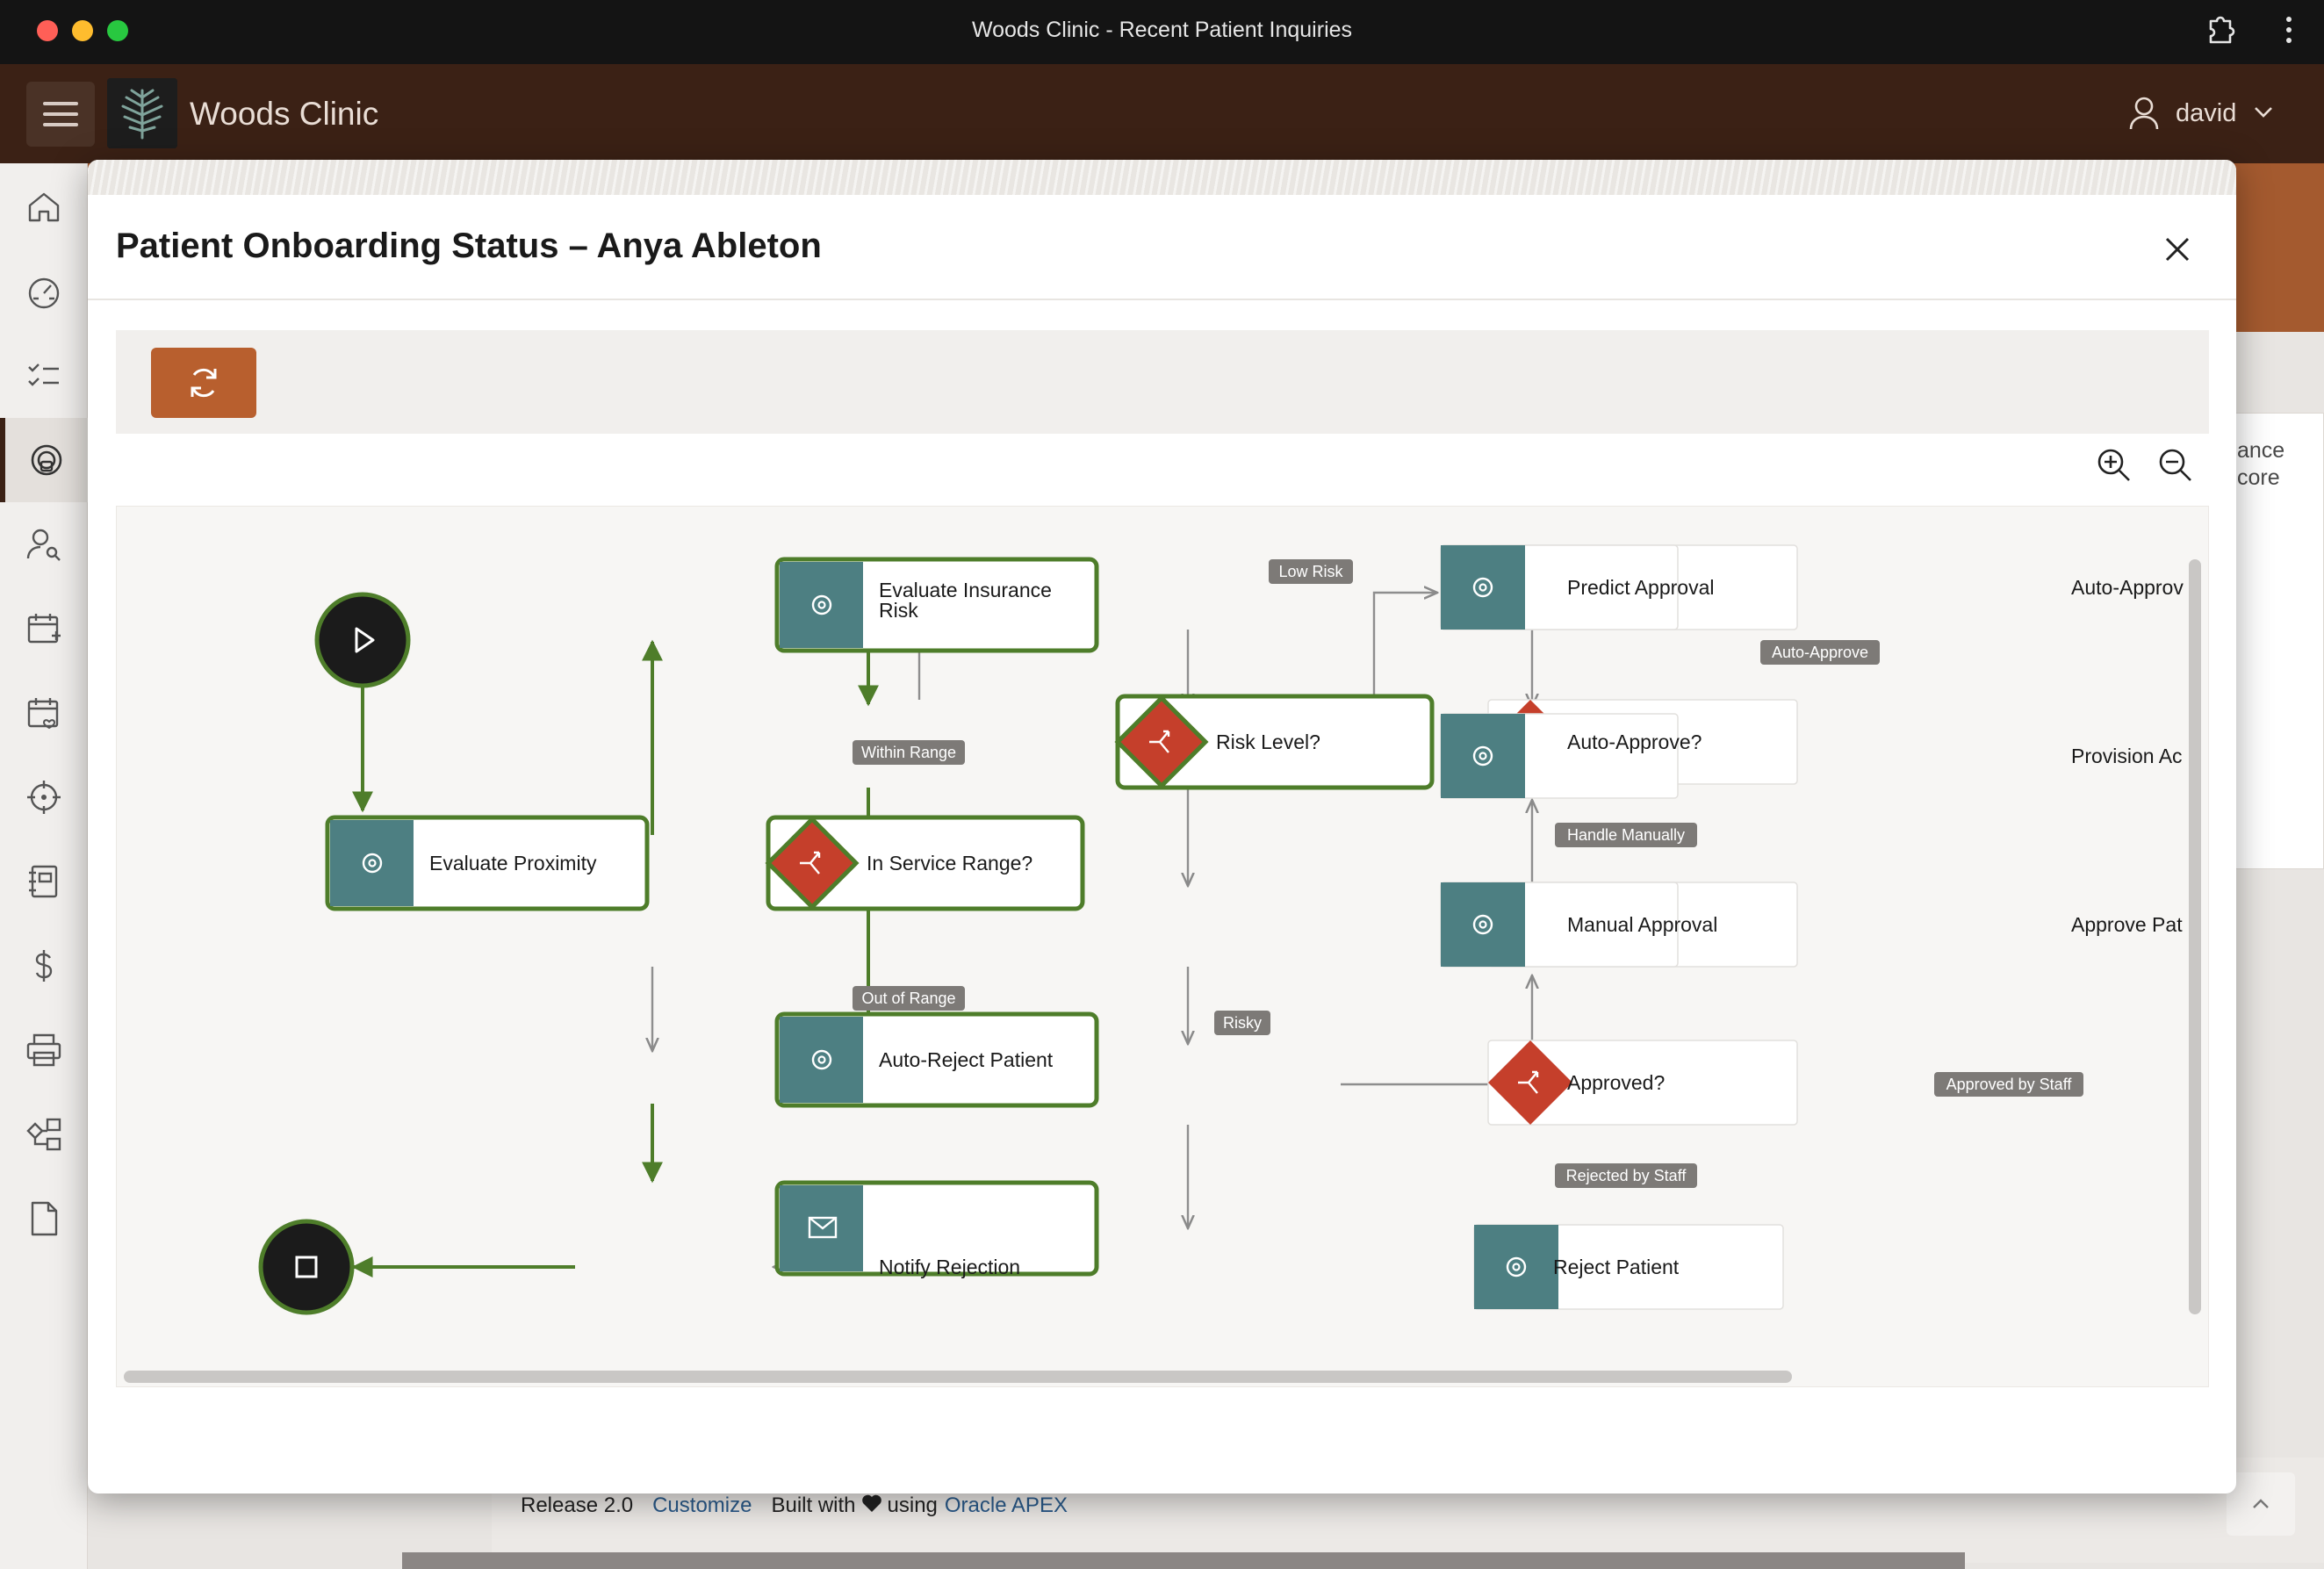 The image size is (2324, 1569). Describe the element at coordinates (936, 605) in the screenshot. I see `task-evaluate-insurance-risk` at that location.